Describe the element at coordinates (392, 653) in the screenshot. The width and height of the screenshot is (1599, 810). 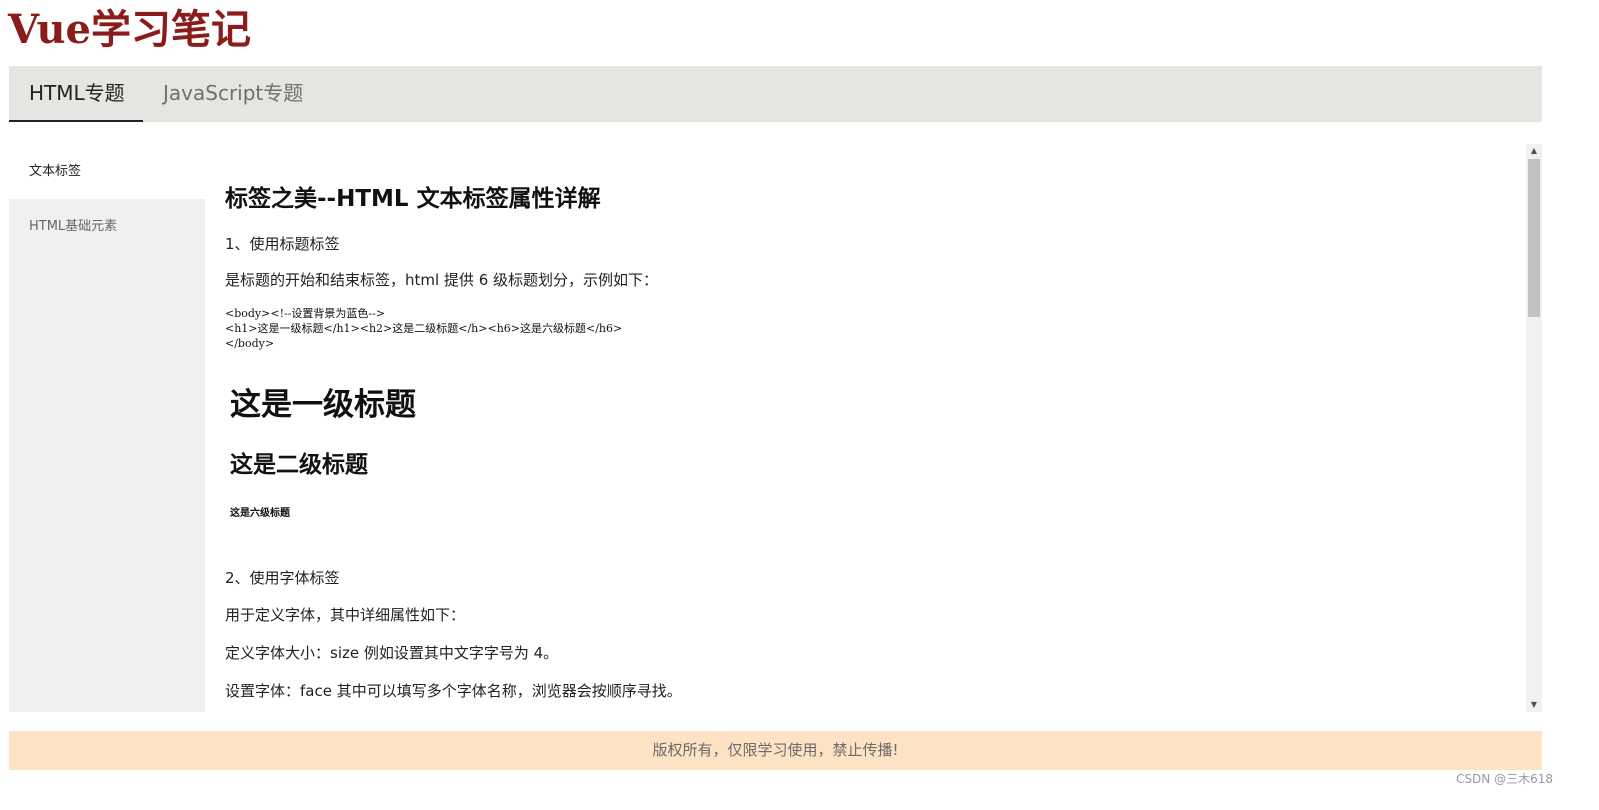
I see `font-size-line: 定义字体大小：size 例如设置其中文字字号为 4。` at that location.